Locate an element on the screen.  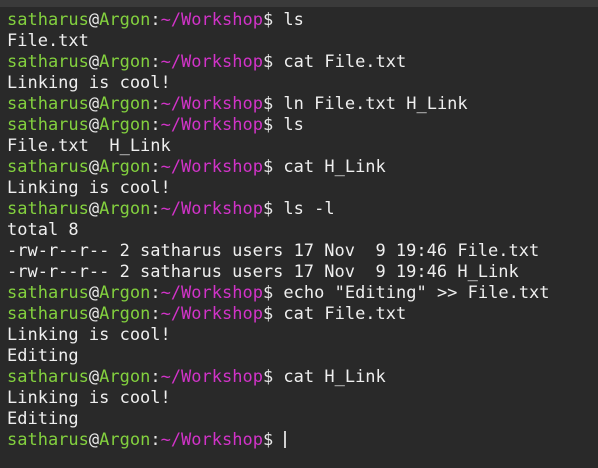
command-text: ln File.txt H_Link is located at coordinates (375, 104).